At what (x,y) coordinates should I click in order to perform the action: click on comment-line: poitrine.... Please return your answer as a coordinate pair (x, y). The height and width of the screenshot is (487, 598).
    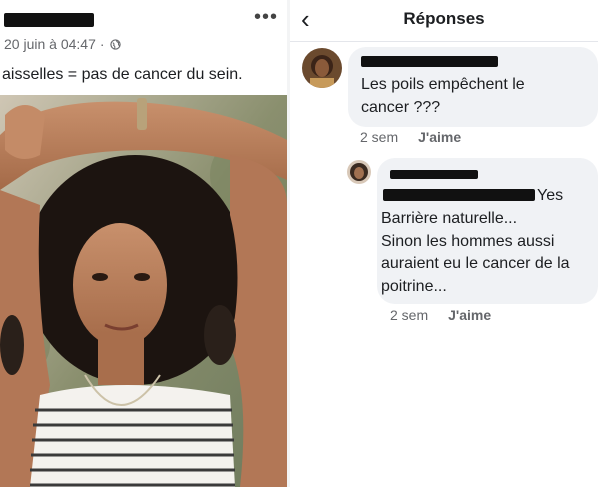
    Looking at the image, I should click on (414, 286).